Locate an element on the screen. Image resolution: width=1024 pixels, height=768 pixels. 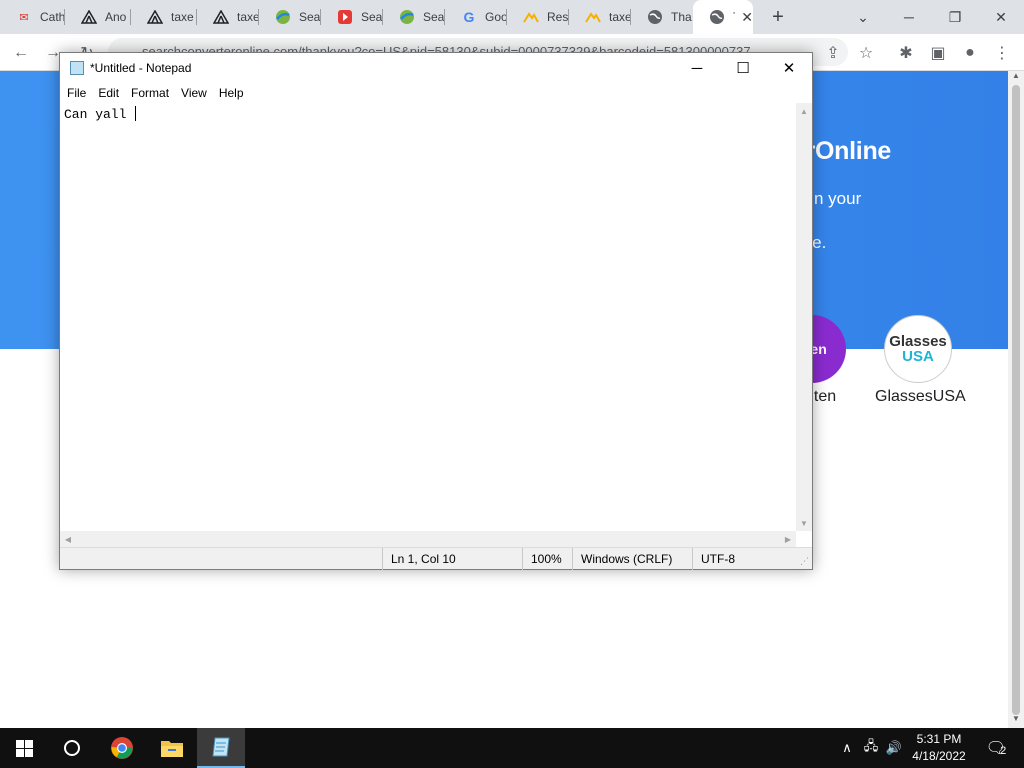
tab-title: Resi is located at coordinates (558, 17).